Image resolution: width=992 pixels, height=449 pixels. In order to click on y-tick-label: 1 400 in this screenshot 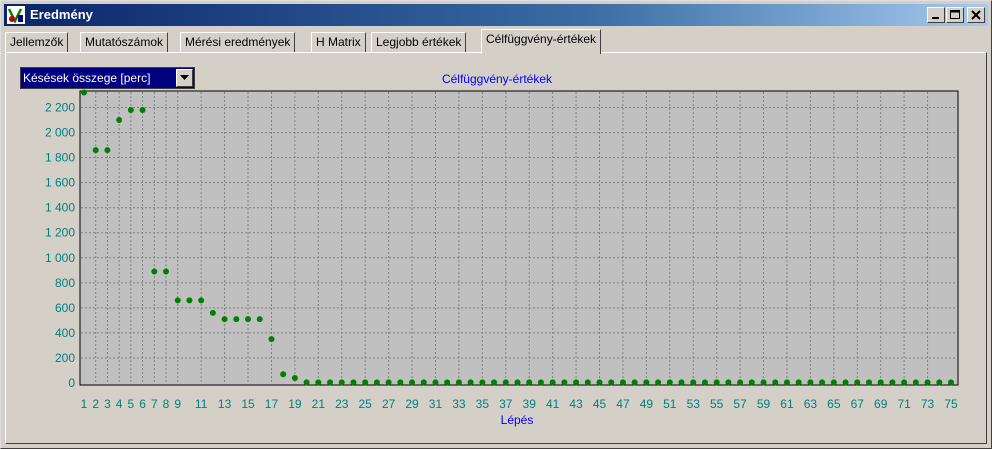, I will do `click(60, 208)`.